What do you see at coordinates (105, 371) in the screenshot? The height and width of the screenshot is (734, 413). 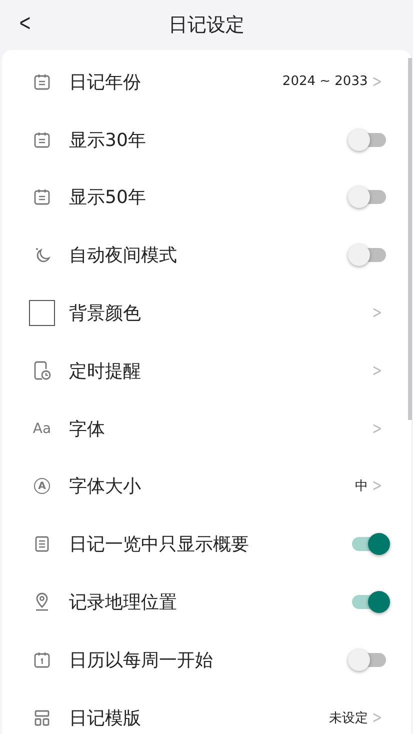 I see `setting-label: 定时提醒` at bounding box center [105, 371].